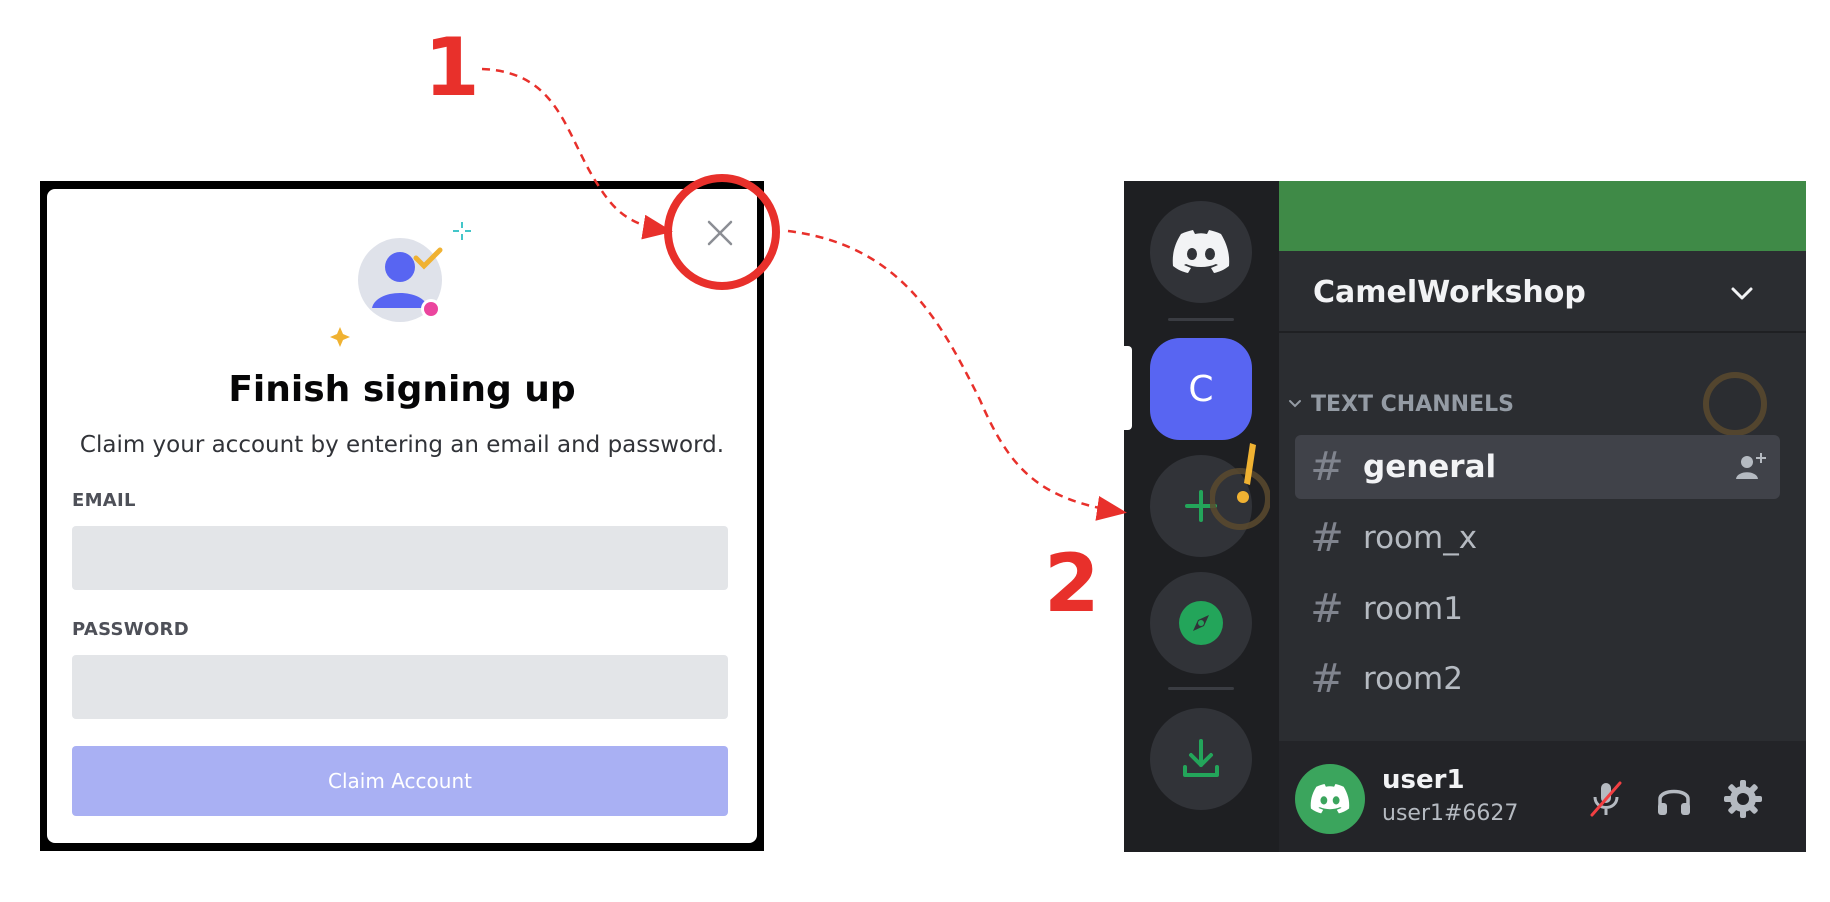 The height and width of the screenshot is (902, 1830). Describe the element at coordinates (1413, 679) in the screenshot. I see `channel-name: room2` at that location.